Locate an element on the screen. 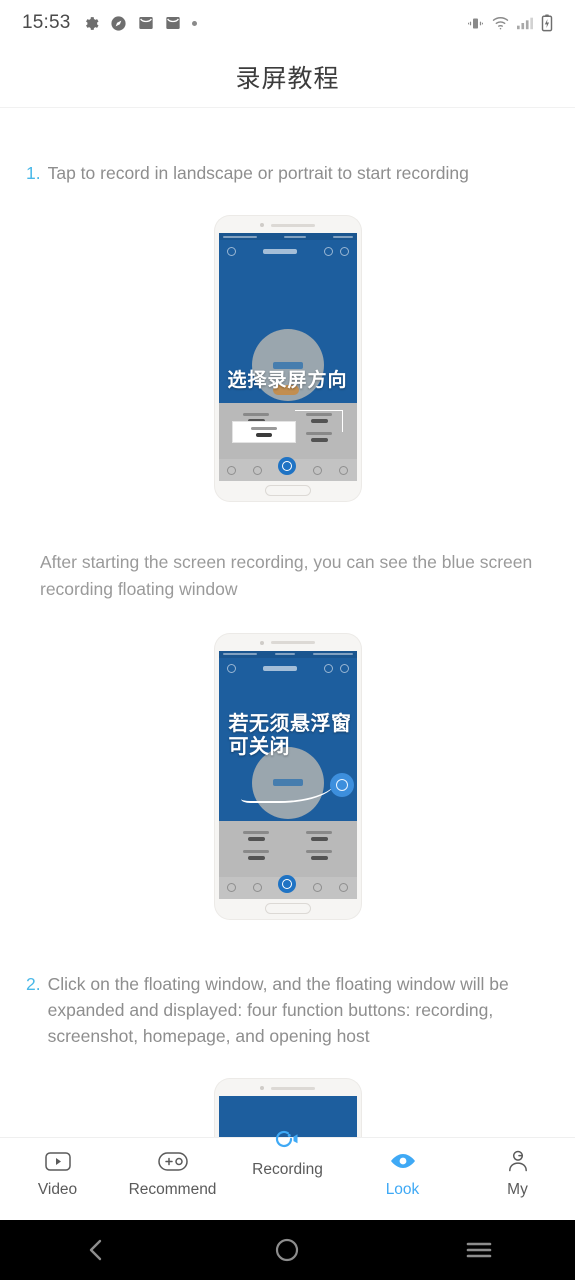 The image size is (575, 1280). phone-mockup: 若无须悬浮窗 可关闭 is located at coordinates (287, 776).